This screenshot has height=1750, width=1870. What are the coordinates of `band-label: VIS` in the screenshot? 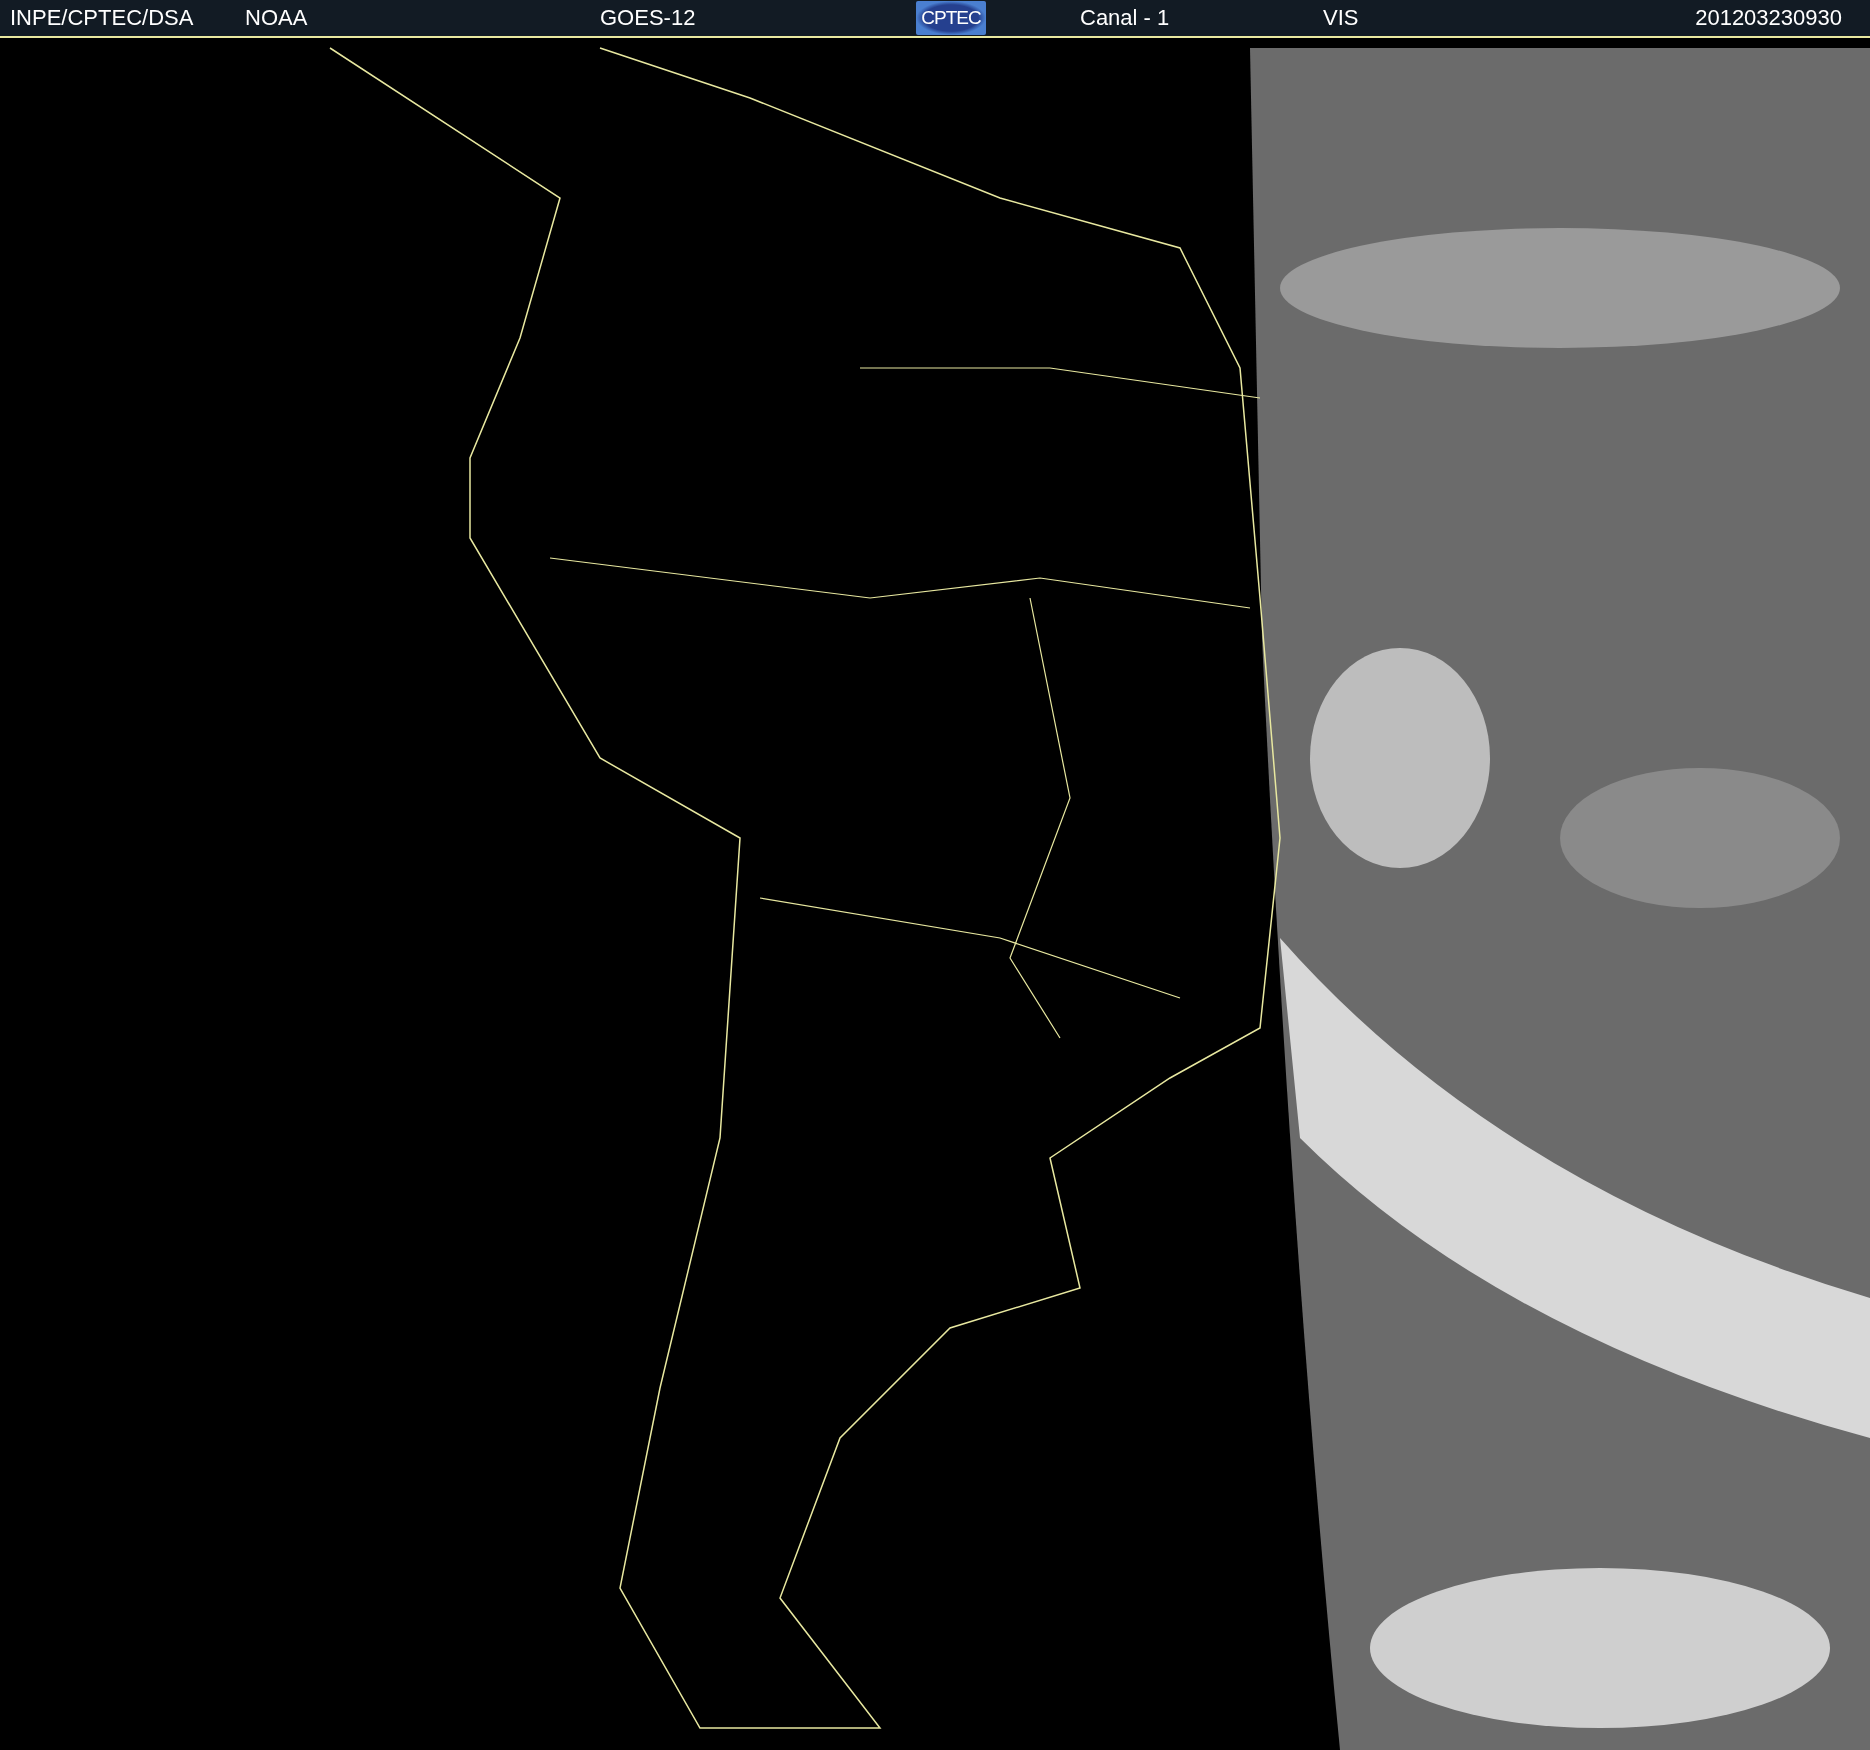 It's located at (1341, 18).